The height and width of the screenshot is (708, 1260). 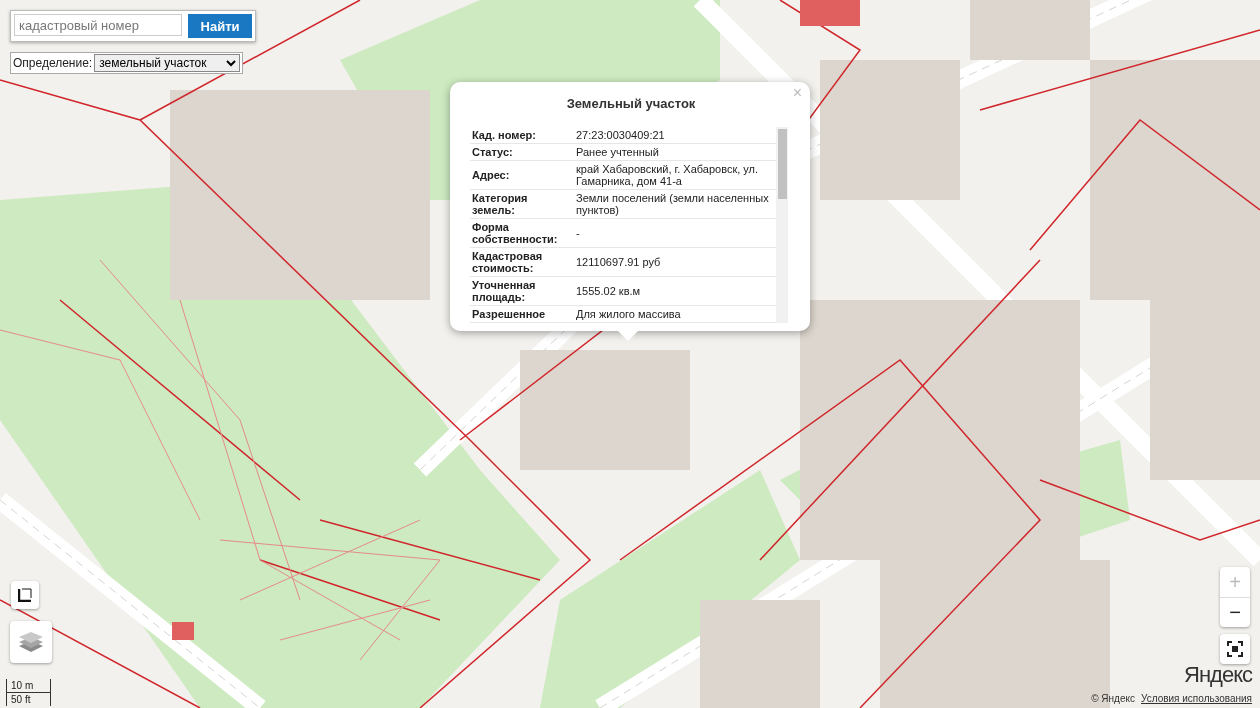 What do you see at coordinates (675, 135) in the screenshot?
I see `field-value: 27:23:0030409:21` at bounding box center [675, 135].